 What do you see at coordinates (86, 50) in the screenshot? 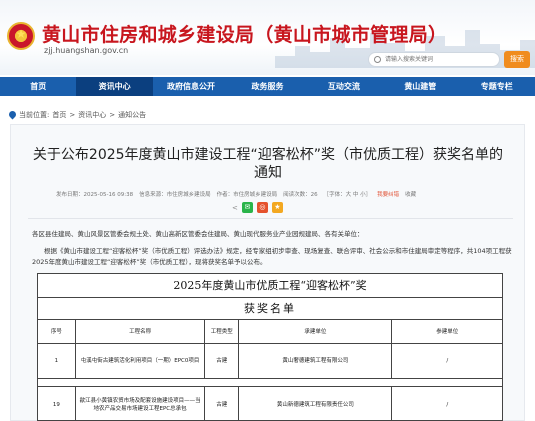
I see `site-url: zjj.huangshan.gov.cn` at bounding box center [86, 50].